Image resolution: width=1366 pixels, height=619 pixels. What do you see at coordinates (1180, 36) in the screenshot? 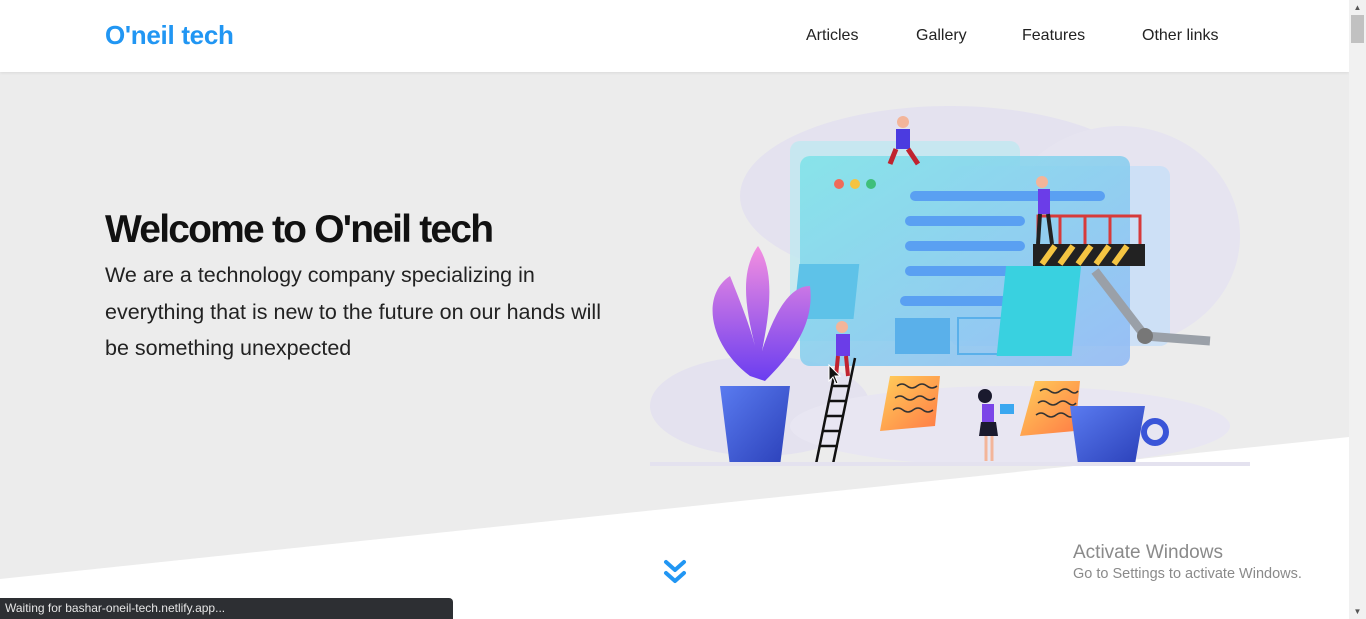
I see `nav-link-other-links: Other links` at bounding box center [1180, 36].